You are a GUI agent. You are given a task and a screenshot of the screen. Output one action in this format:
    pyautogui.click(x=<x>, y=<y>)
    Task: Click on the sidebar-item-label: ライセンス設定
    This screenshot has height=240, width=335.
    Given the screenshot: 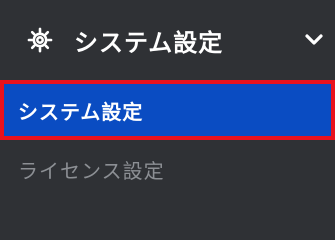 What is the action you would take?
    pyautogui.click(x=91, y=170)
    